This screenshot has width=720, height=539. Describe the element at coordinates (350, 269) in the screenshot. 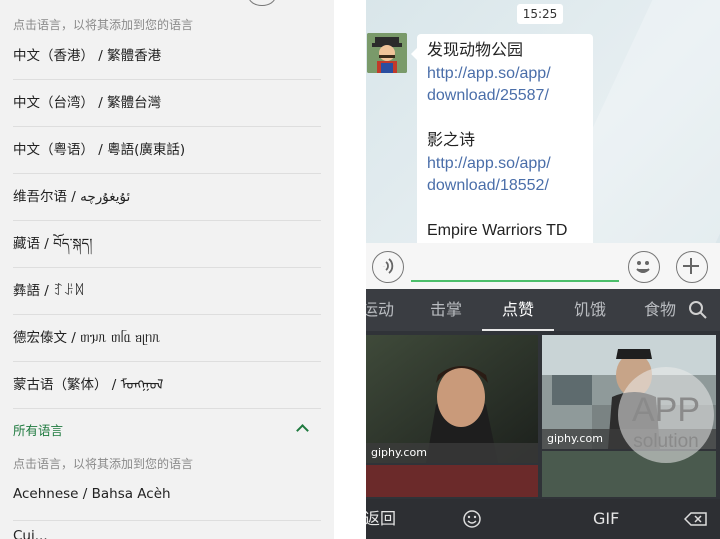

I see `panel-divider` at that location.